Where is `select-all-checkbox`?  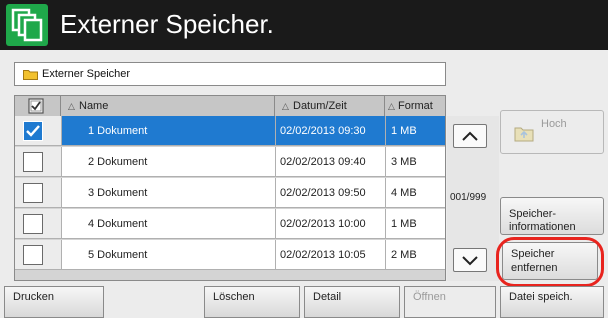 select-all-checkbox is located at coordinates (36, 106).